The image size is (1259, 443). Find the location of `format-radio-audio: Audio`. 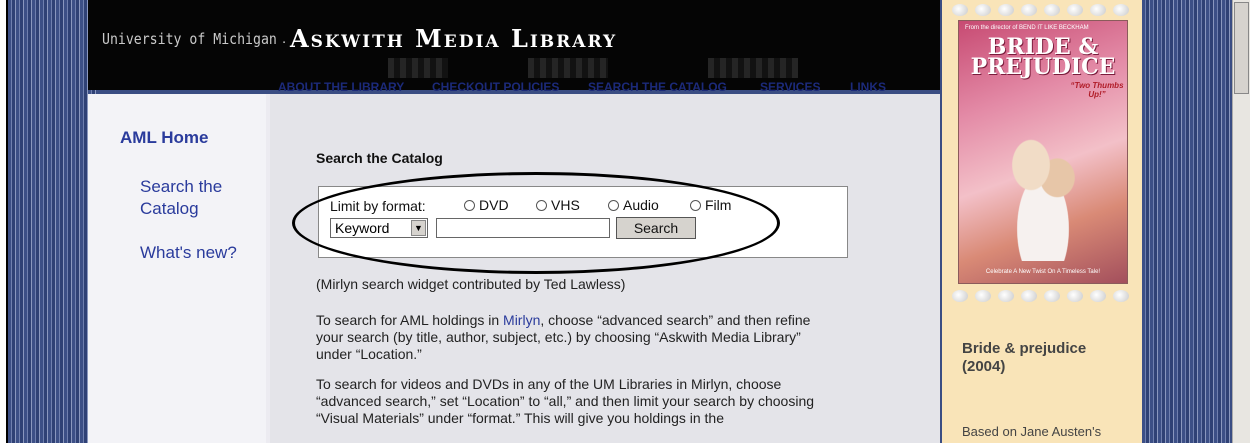

format-radio-audio: Audio is located at coordinates (633, 205).